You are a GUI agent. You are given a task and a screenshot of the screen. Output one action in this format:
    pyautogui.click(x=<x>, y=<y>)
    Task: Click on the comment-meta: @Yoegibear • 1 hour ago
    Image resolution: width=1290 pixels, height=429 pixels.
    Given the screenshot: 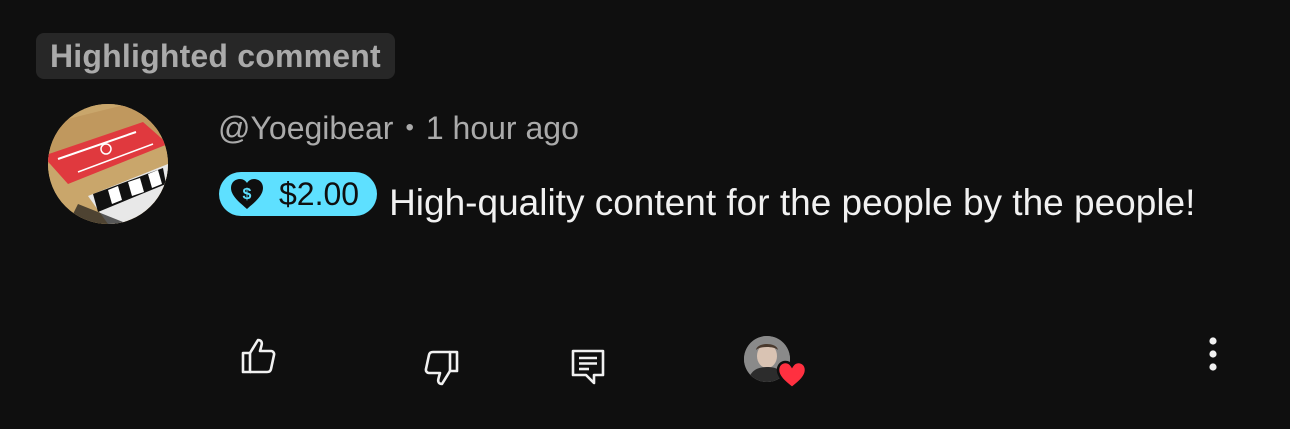 What is the action you would take?
    pyautogui.click(x=398, y=128)
    